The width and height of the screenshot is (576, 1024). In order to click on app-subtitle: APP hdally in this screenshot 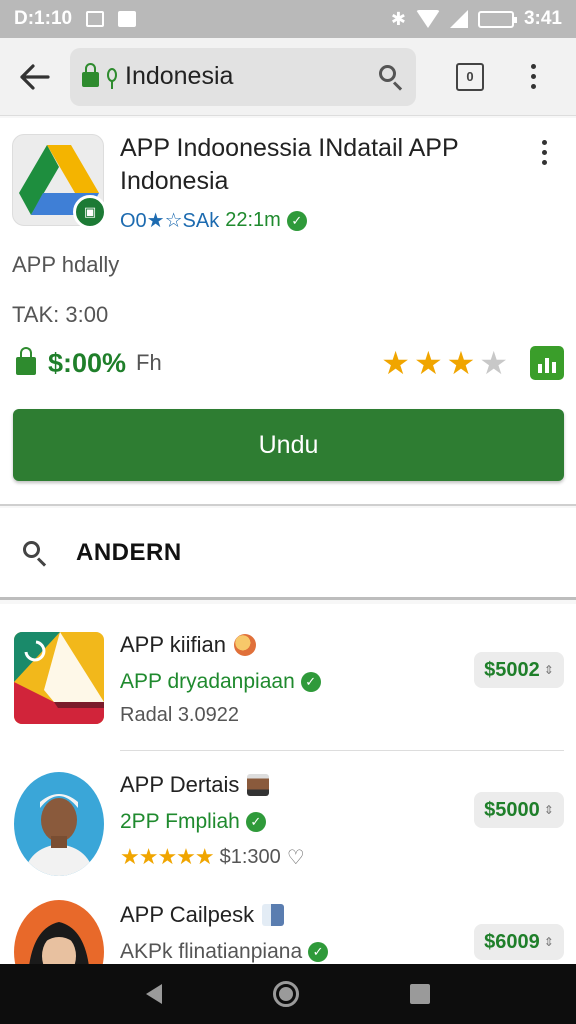, I will do `click(66, 264)`.